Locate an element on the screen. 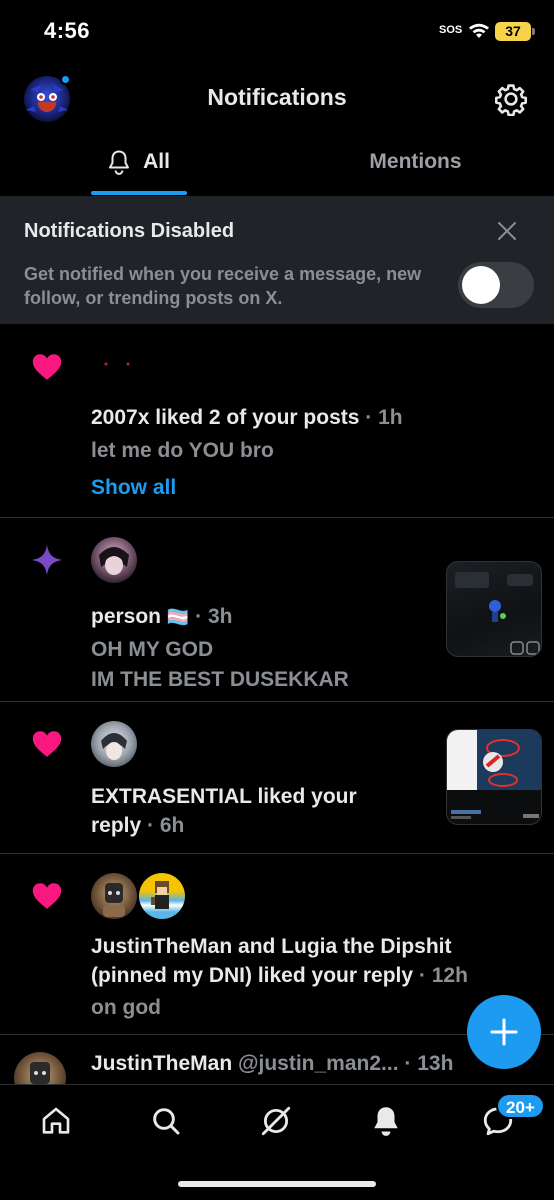  search-icon is located at coordinates (166, 1121).